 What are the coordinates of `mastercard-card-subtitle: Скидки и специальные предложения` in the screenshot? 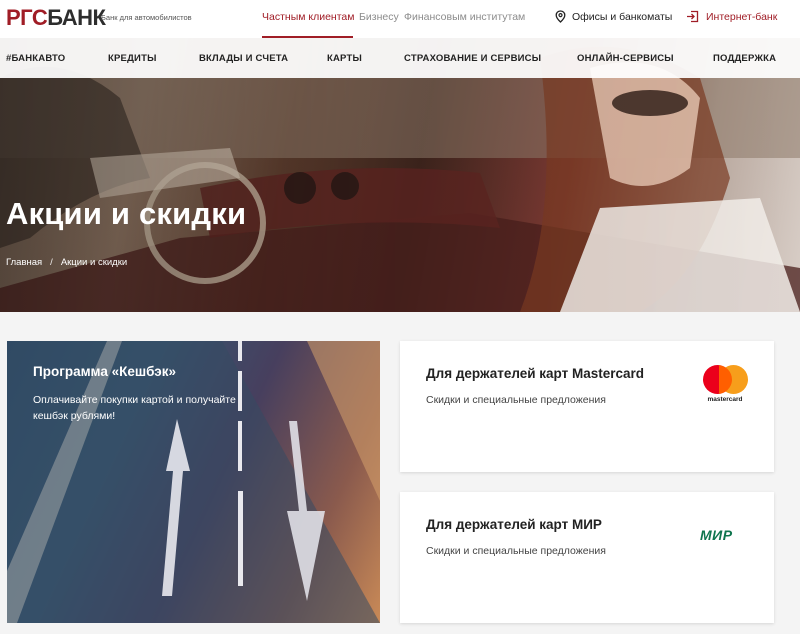 It's located at (516, 400).